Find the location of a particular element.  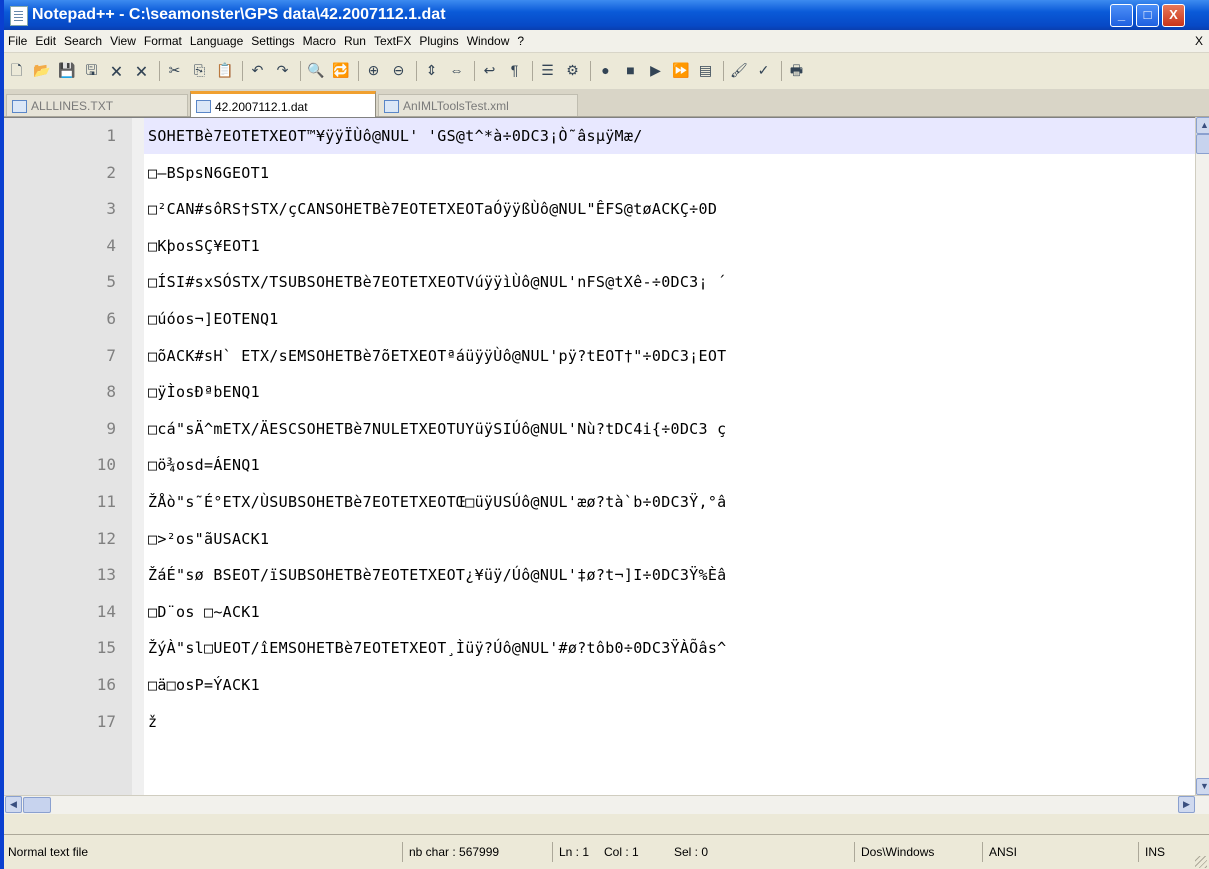

menu-language: Language is located at coordinates (216, 41).